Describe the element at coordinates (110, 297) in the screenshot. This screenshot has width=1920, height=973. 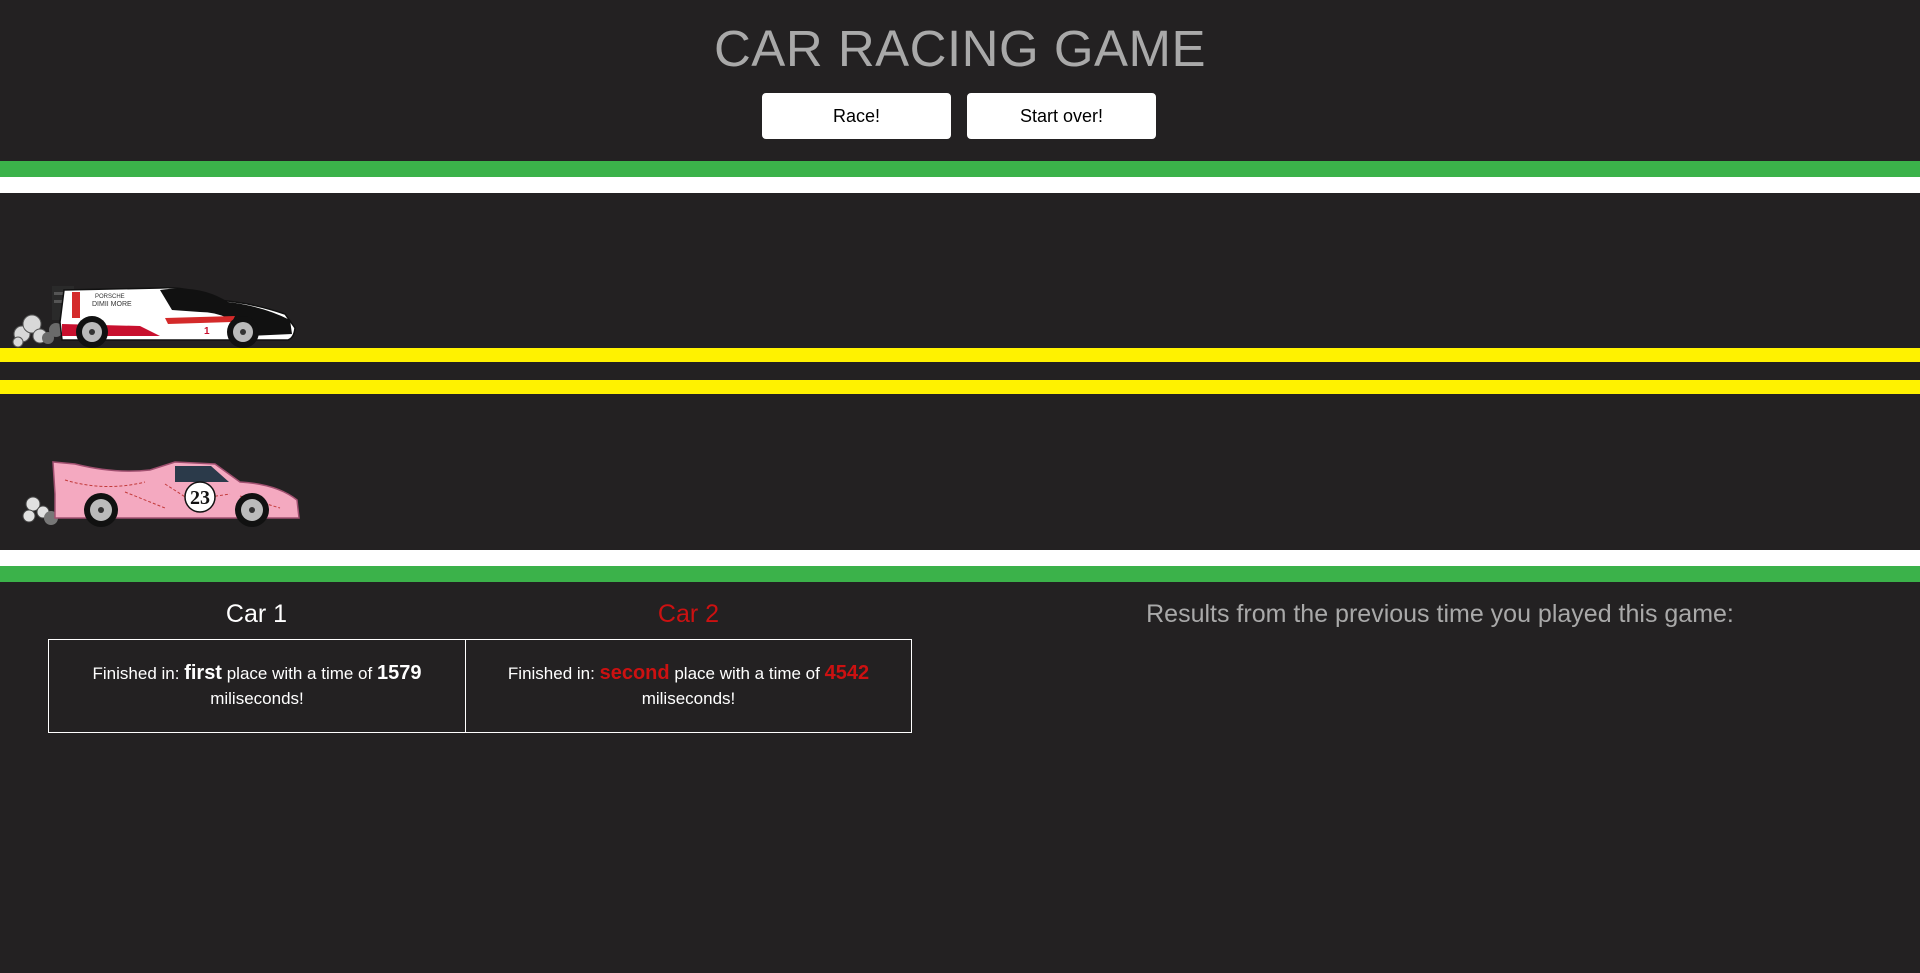
I see `svg-text: PORSCHE` at that location.